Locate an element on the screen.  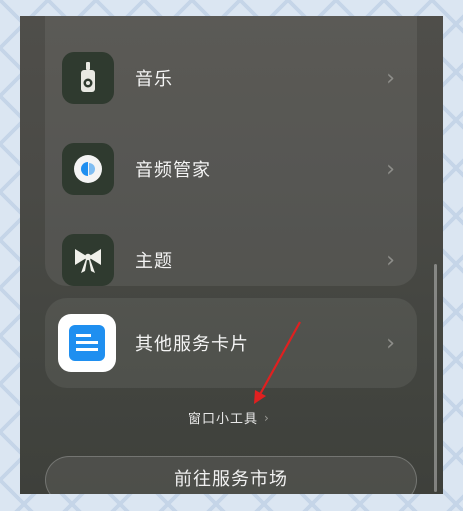
service-card-icon is located at coordinates (87, 343).